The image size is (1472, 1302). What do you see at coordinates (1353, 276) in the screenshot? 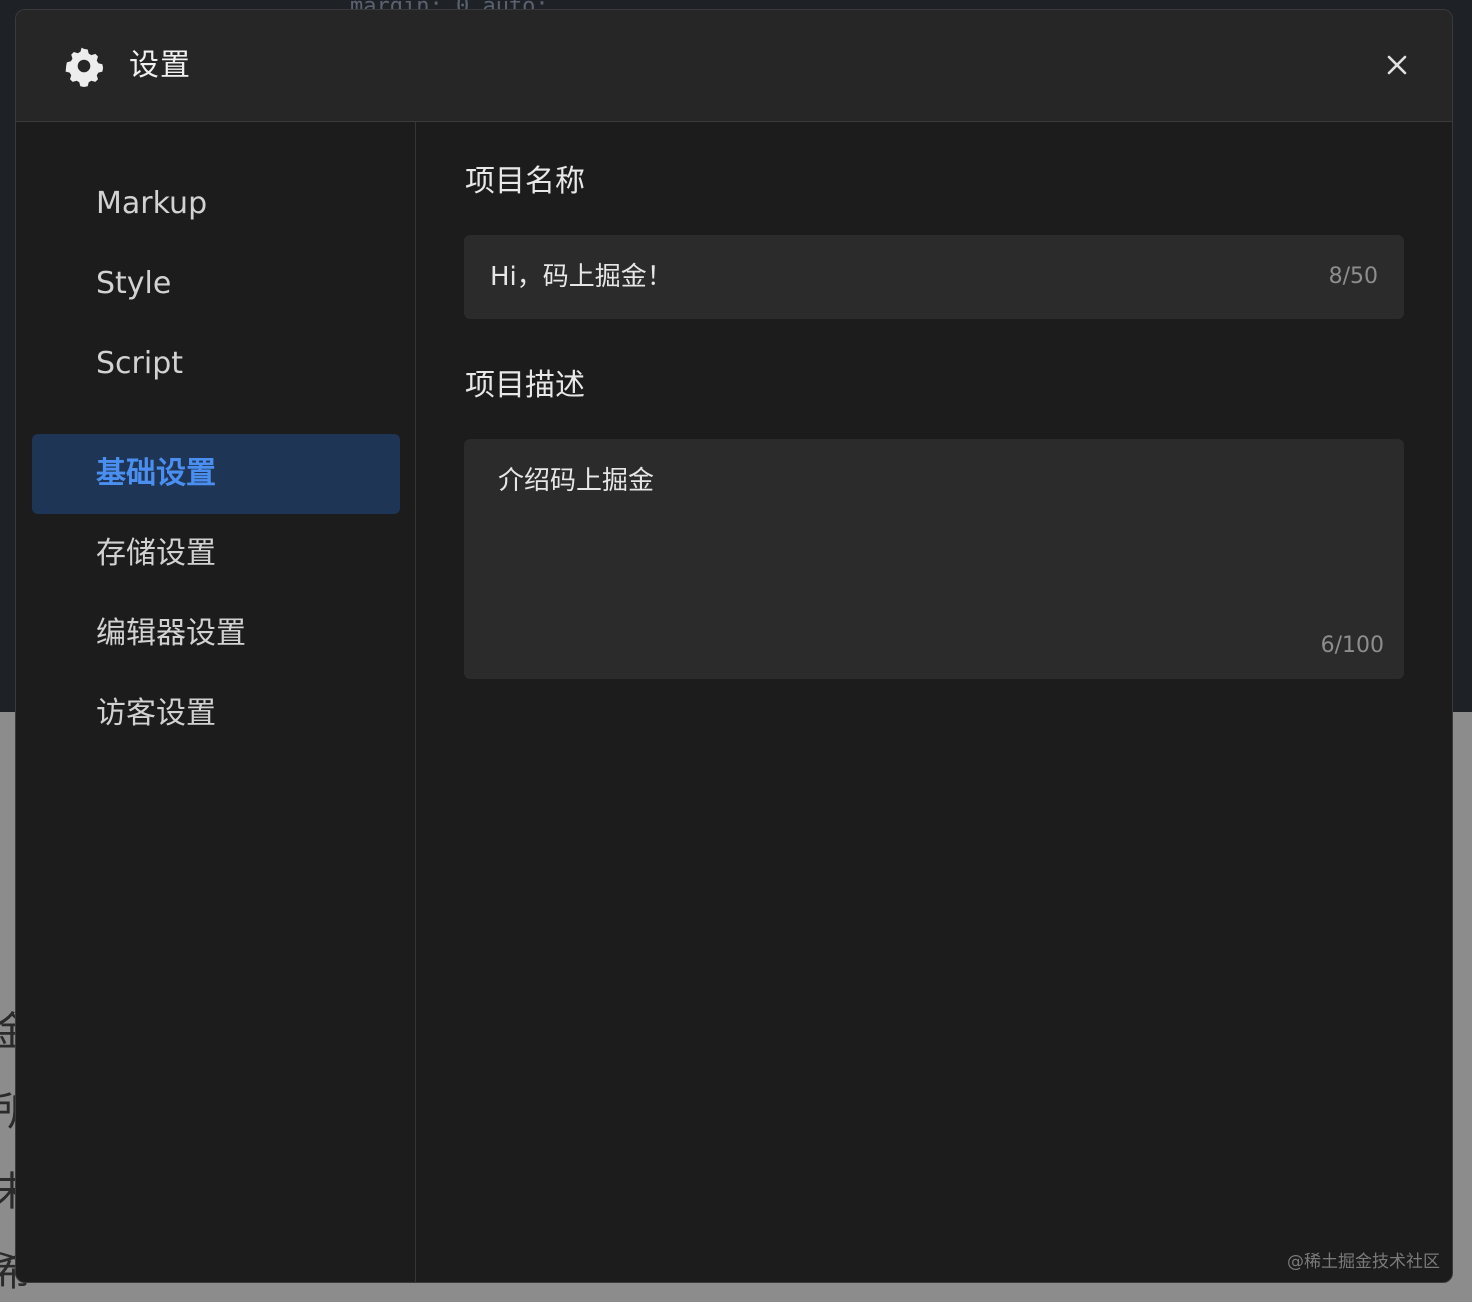
I see `project-name-counter: 8/50` at bounding box center [1353, 276].